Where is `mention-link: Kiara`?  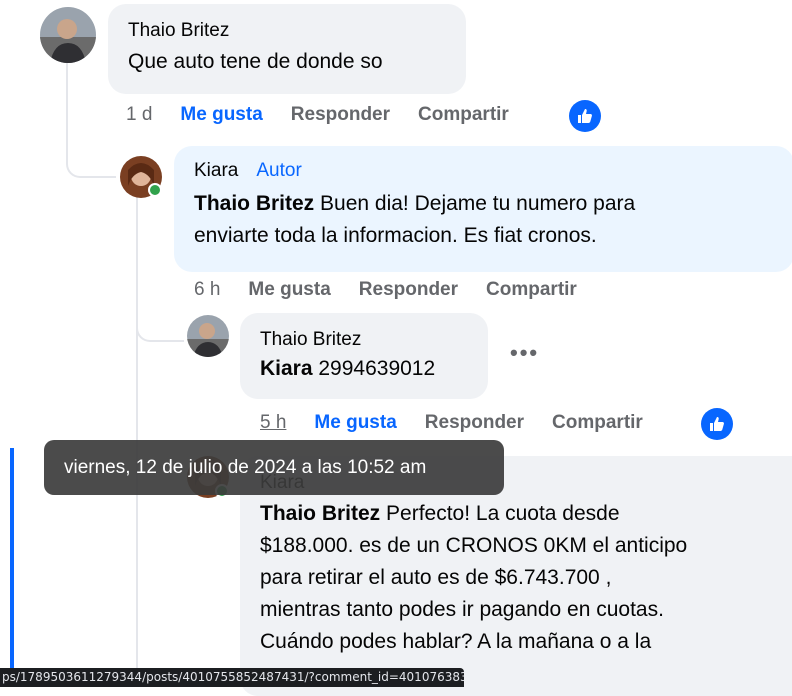 mention-link: Kiara is located at coordinates (286, 368).